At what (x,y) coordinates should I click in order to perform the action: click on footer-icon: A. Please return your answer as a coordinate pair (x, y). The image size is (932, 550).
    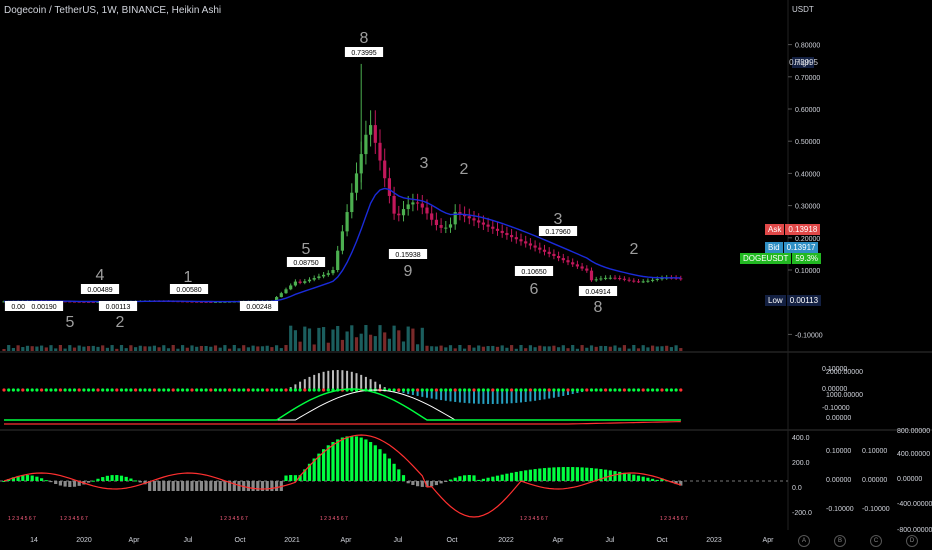
    Looking at the image, I should click on (804, 541).